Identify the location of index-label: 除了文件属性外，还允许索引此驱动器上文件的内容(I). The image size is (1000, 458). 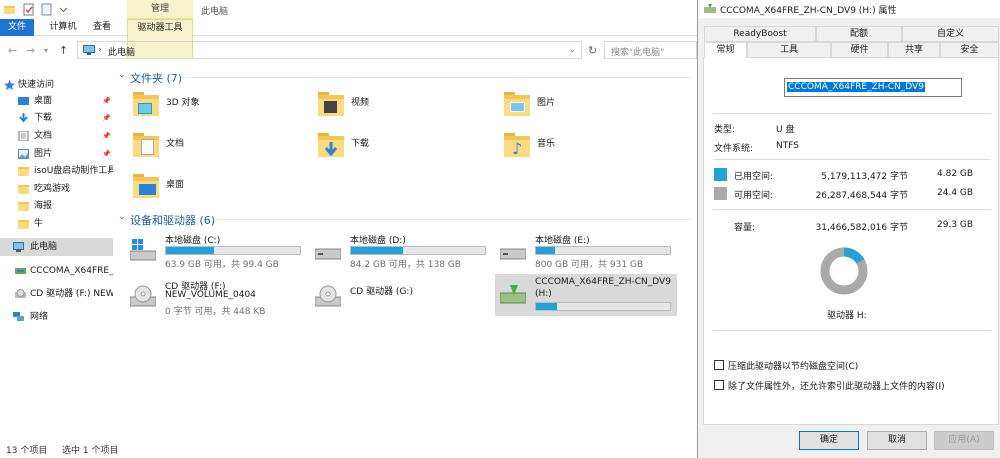
(836, 387).